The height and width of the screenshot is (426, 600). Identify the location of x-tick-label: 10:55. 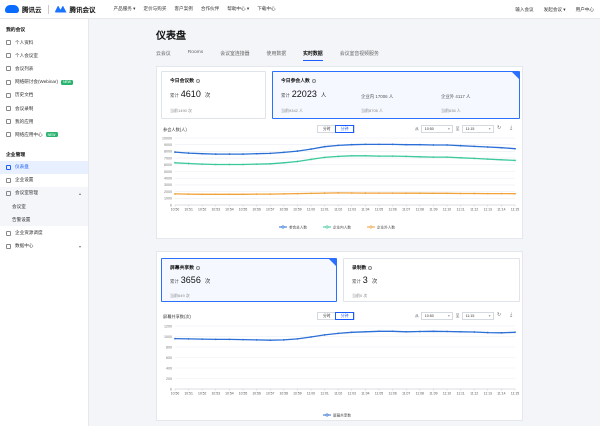
(243, 210).